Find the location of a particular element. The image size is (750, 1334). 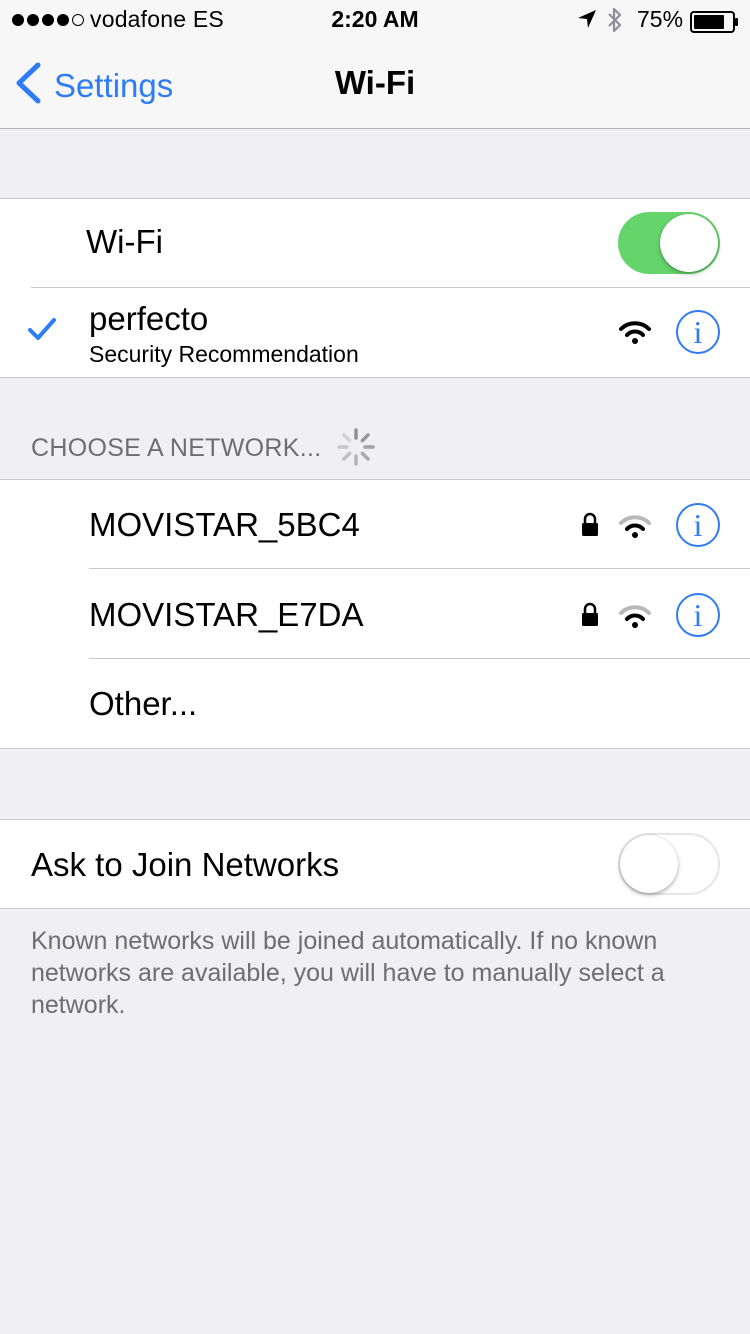

bluetooth-icon is located at coordinates (615, 22).